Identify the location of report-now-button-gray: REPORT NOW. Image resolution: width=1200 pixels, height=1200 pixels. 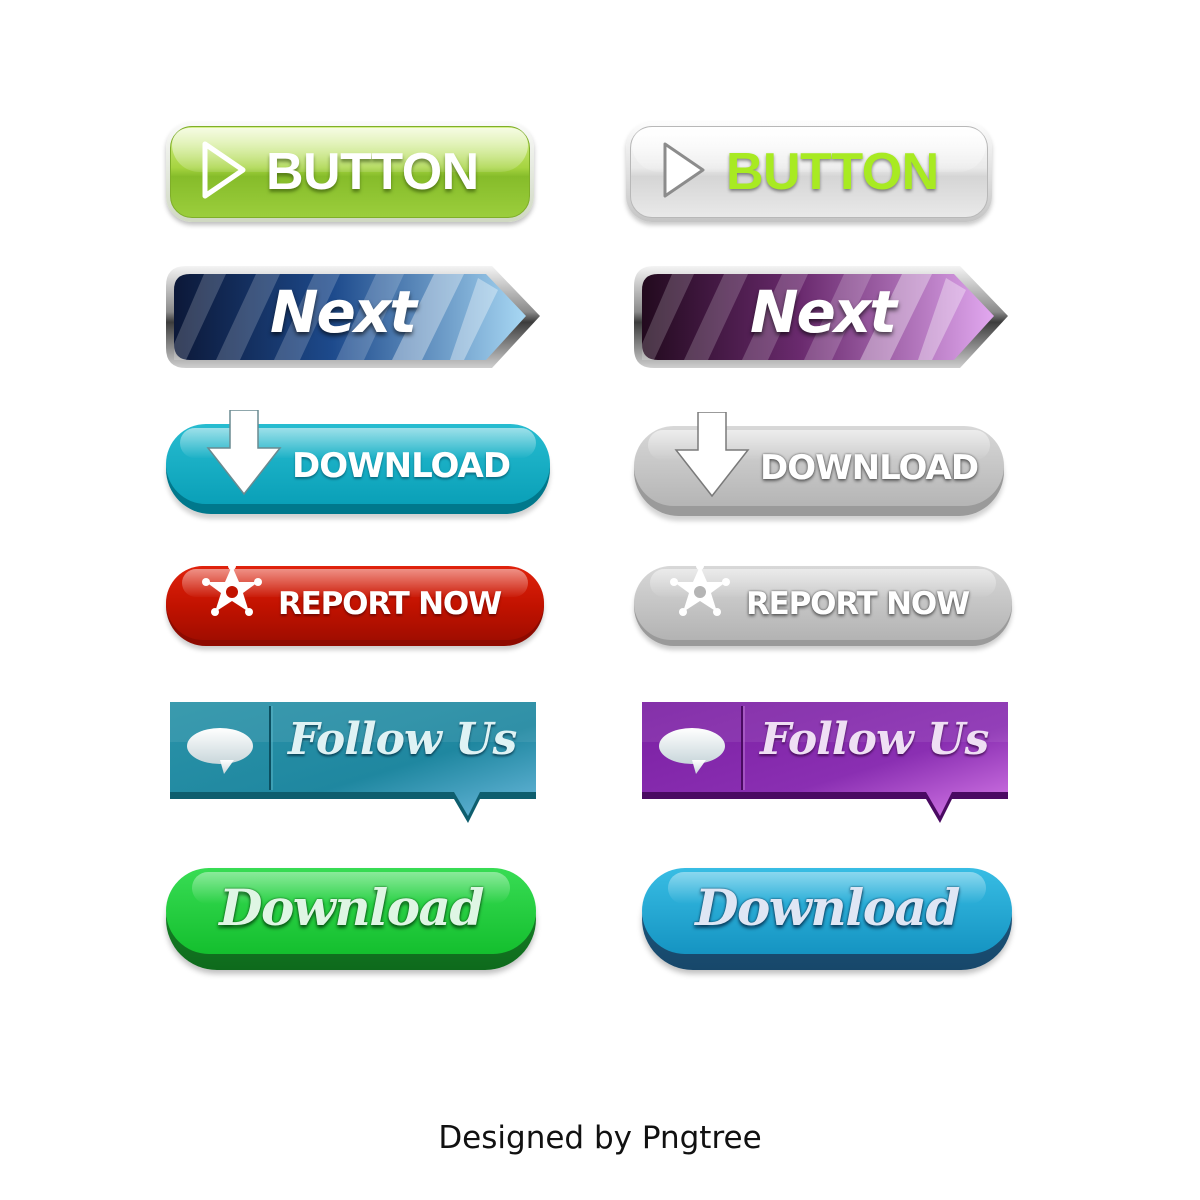
(823, 604).